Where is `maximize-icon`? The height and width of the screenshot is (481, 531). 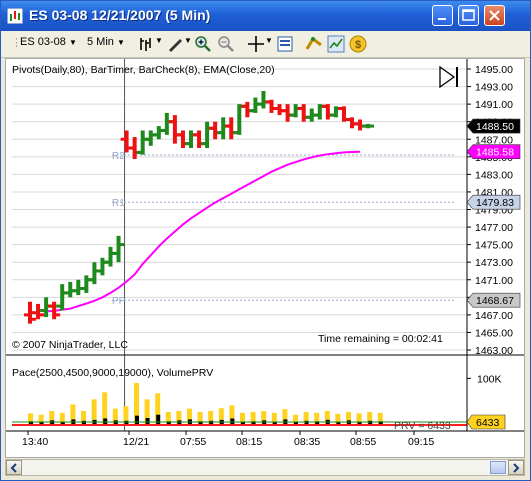
maximize-icon is located at coordinates (468, 15).